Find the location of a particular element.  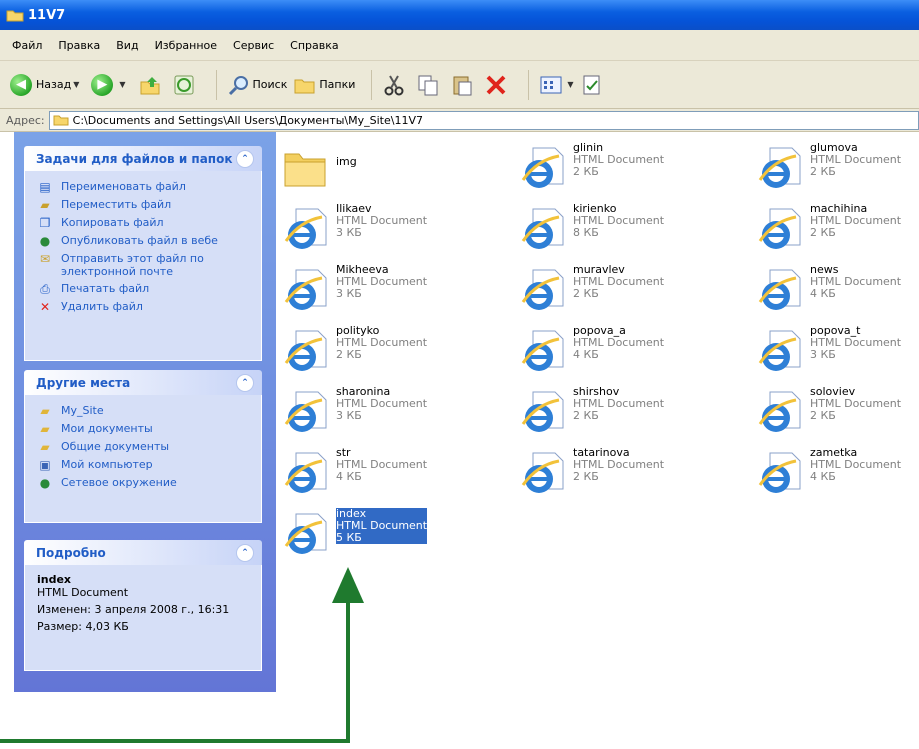

file-item: sharonina HTML Document 3 КБ is located at coordinates (354, 411).